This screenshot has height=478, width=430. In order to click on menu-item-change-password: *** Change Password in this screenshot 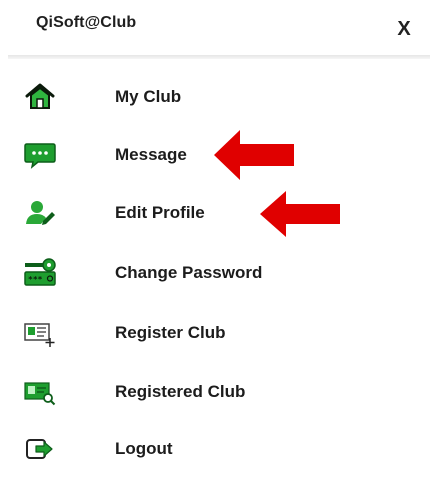, I will do `click(215, 273)`.